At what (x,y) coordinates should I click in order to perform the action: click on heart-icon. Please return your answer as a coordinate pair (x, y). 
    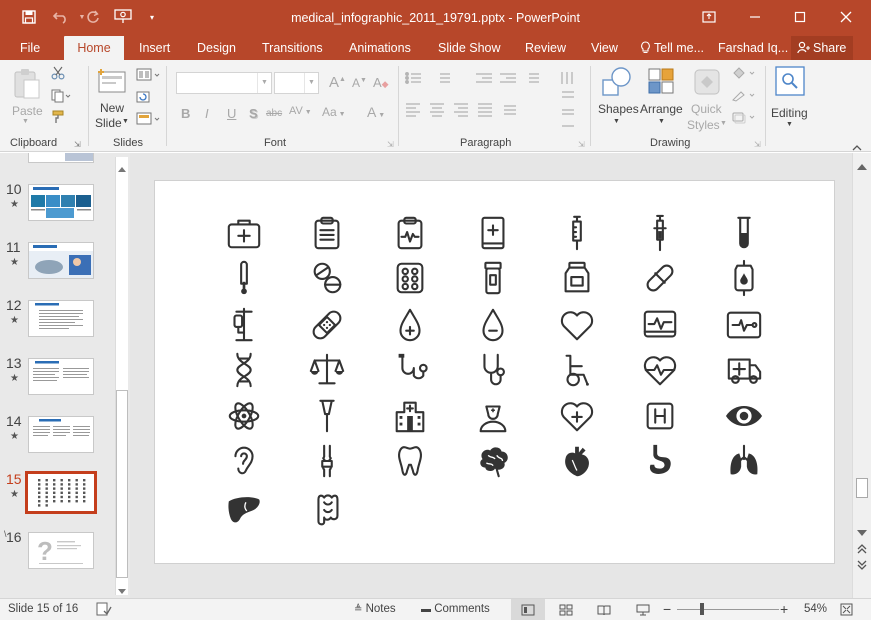
    Looking at the image, I should click on (577, 325).